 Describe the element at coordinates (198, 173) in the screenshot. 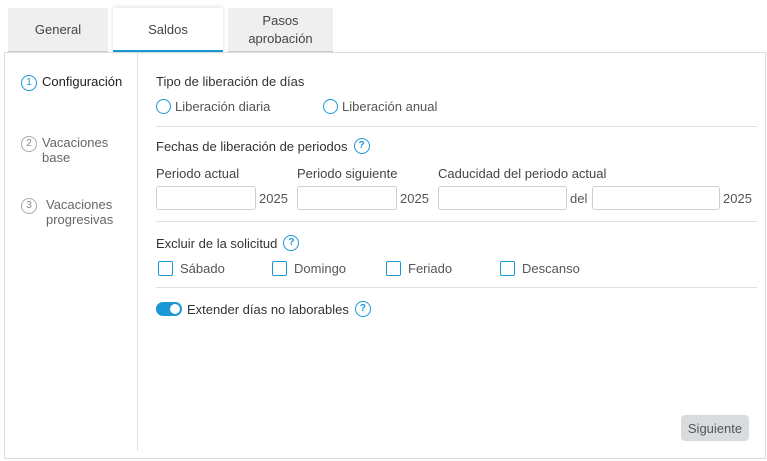

I see `current-period-label: Periodo actual` at that location.